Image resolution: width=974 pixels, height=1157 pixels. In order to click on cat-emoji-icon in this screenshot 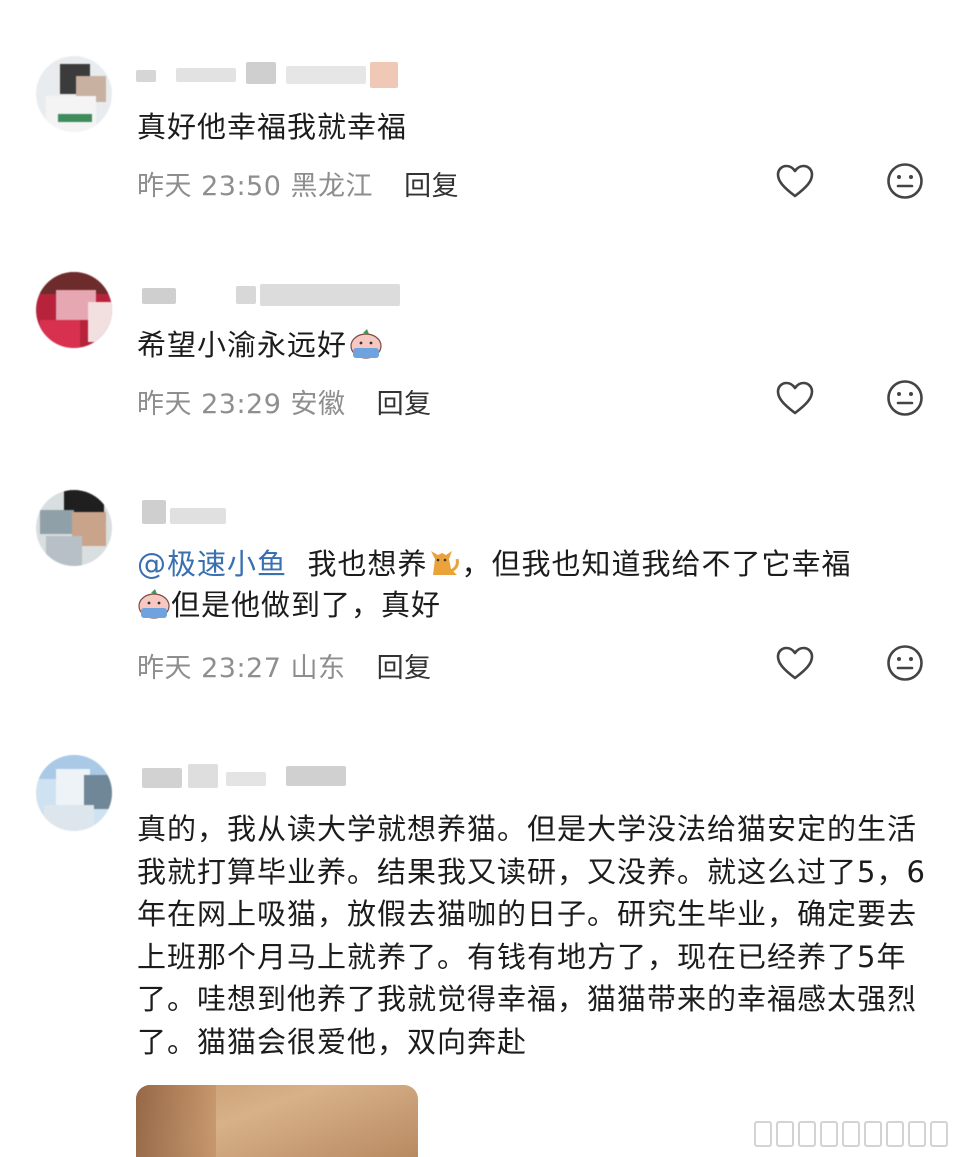, I will do `click(445, 563)`.